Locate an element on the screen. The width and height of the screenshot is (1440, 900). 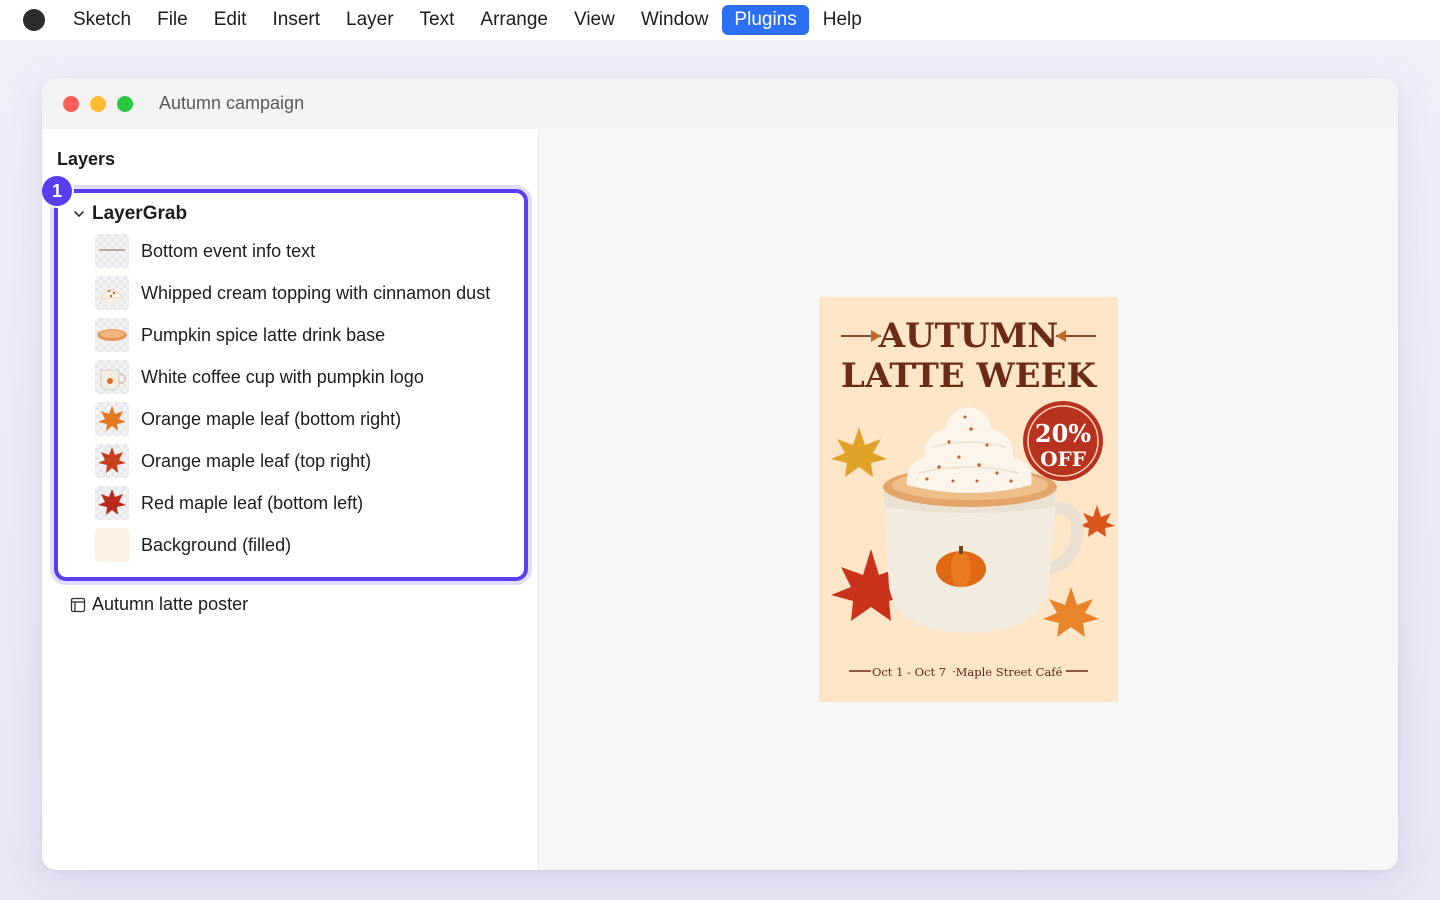
title-bar: Autumn campaign is located at coordinates (720, 103).